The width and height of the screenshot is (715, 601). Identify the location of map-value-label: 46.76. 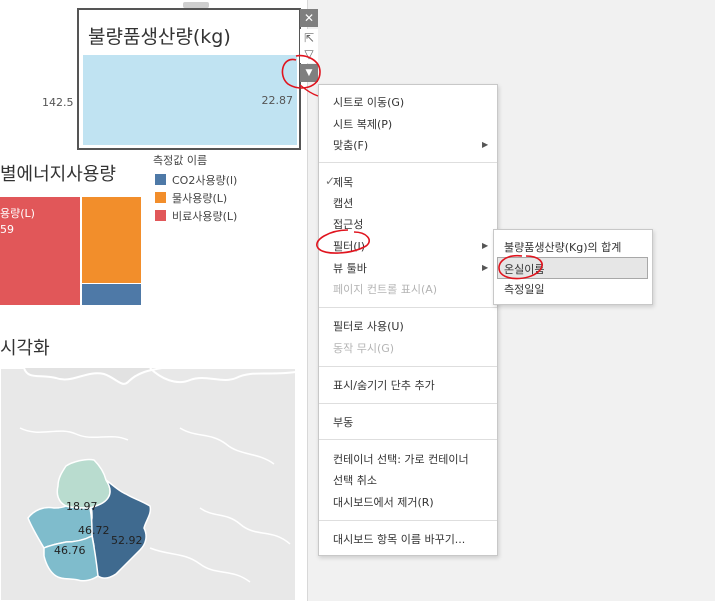
(70, 550).